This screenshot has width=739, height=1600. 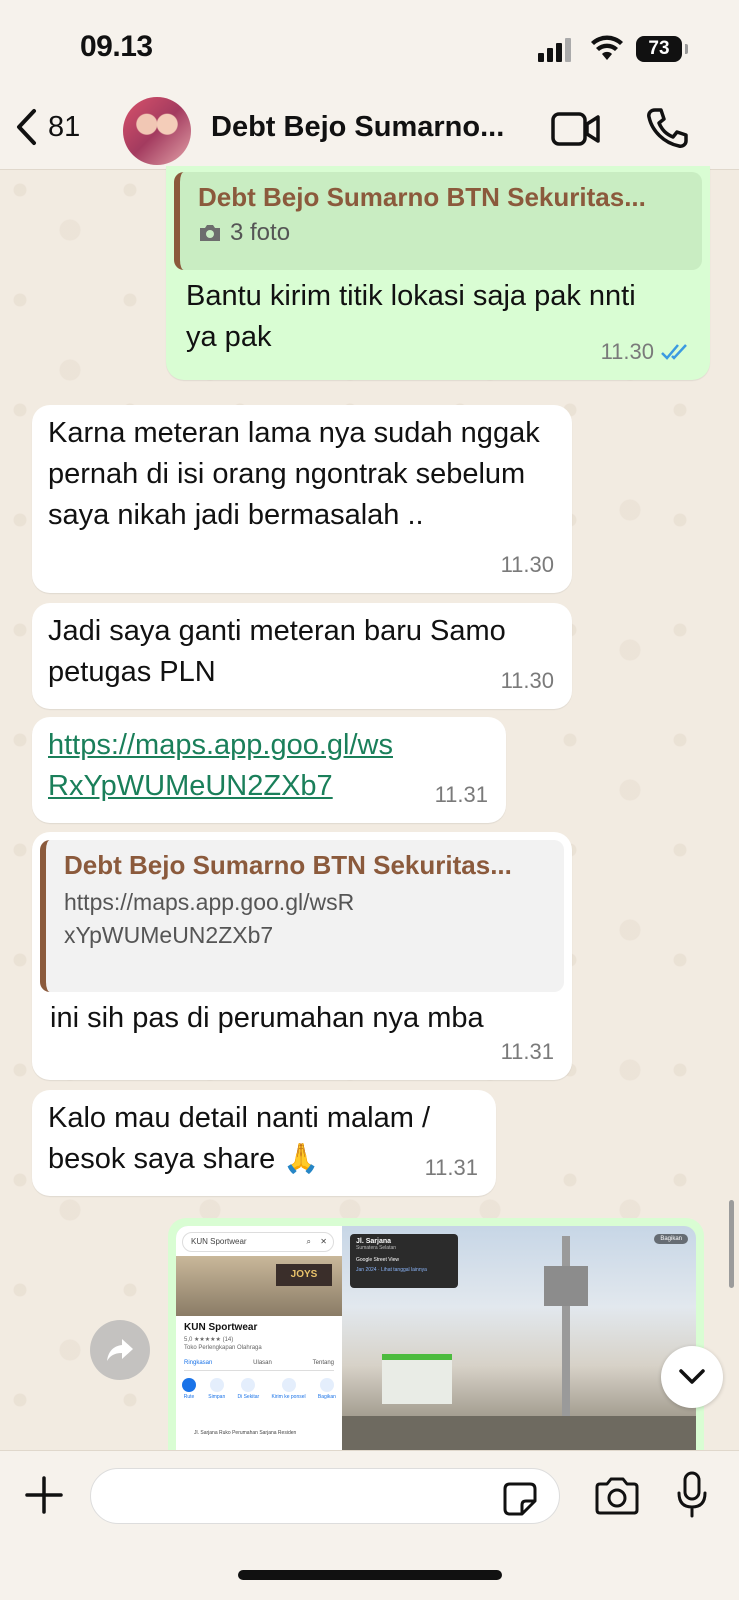 I want to click on battery-icon: 73, so click(x=662, y=49).